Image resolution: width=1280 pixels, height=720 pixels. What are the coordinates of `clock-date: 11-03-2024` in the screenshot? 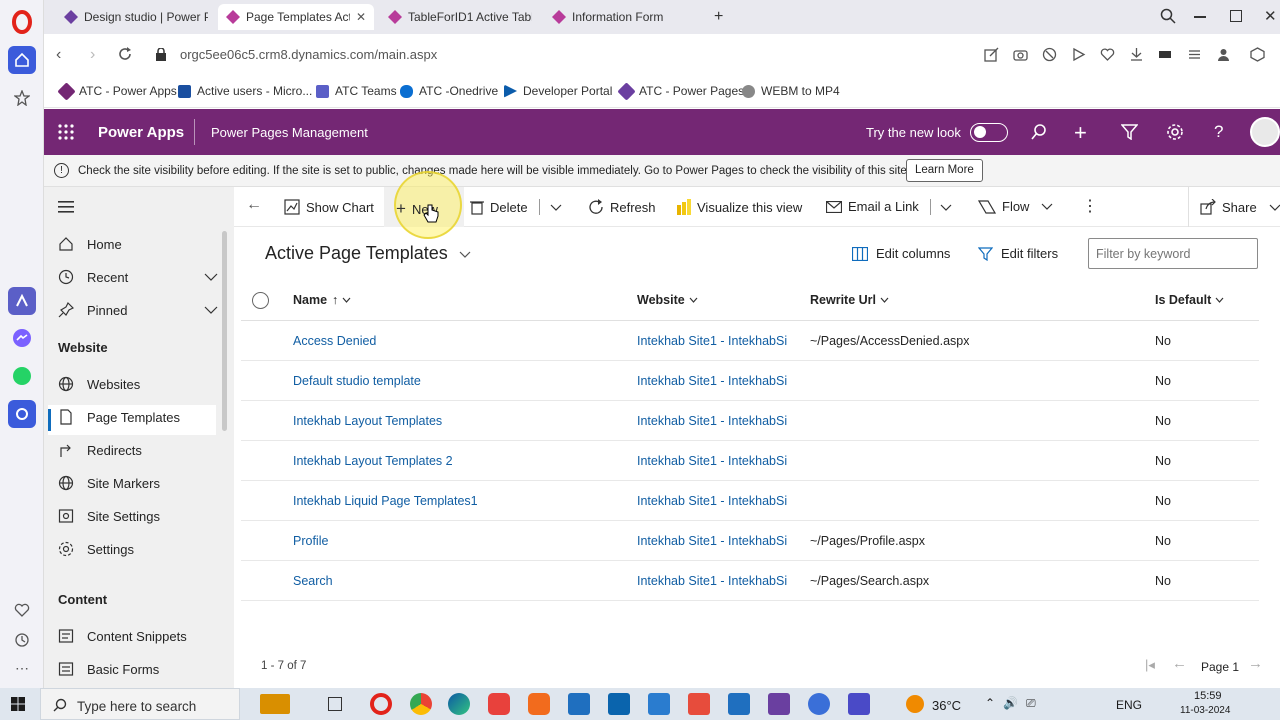 It's located at (1205, 710).